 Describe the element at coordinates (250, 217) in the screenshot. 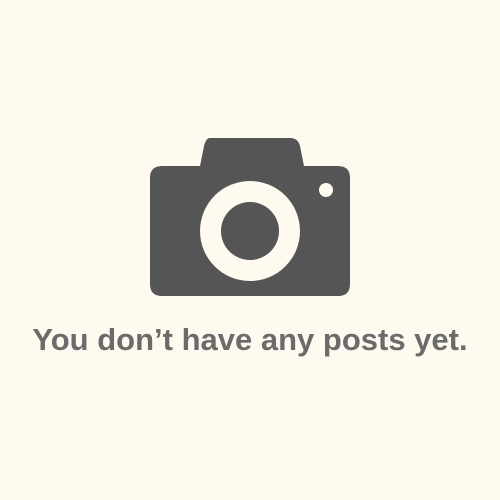

I see `camera-icon` at that location.